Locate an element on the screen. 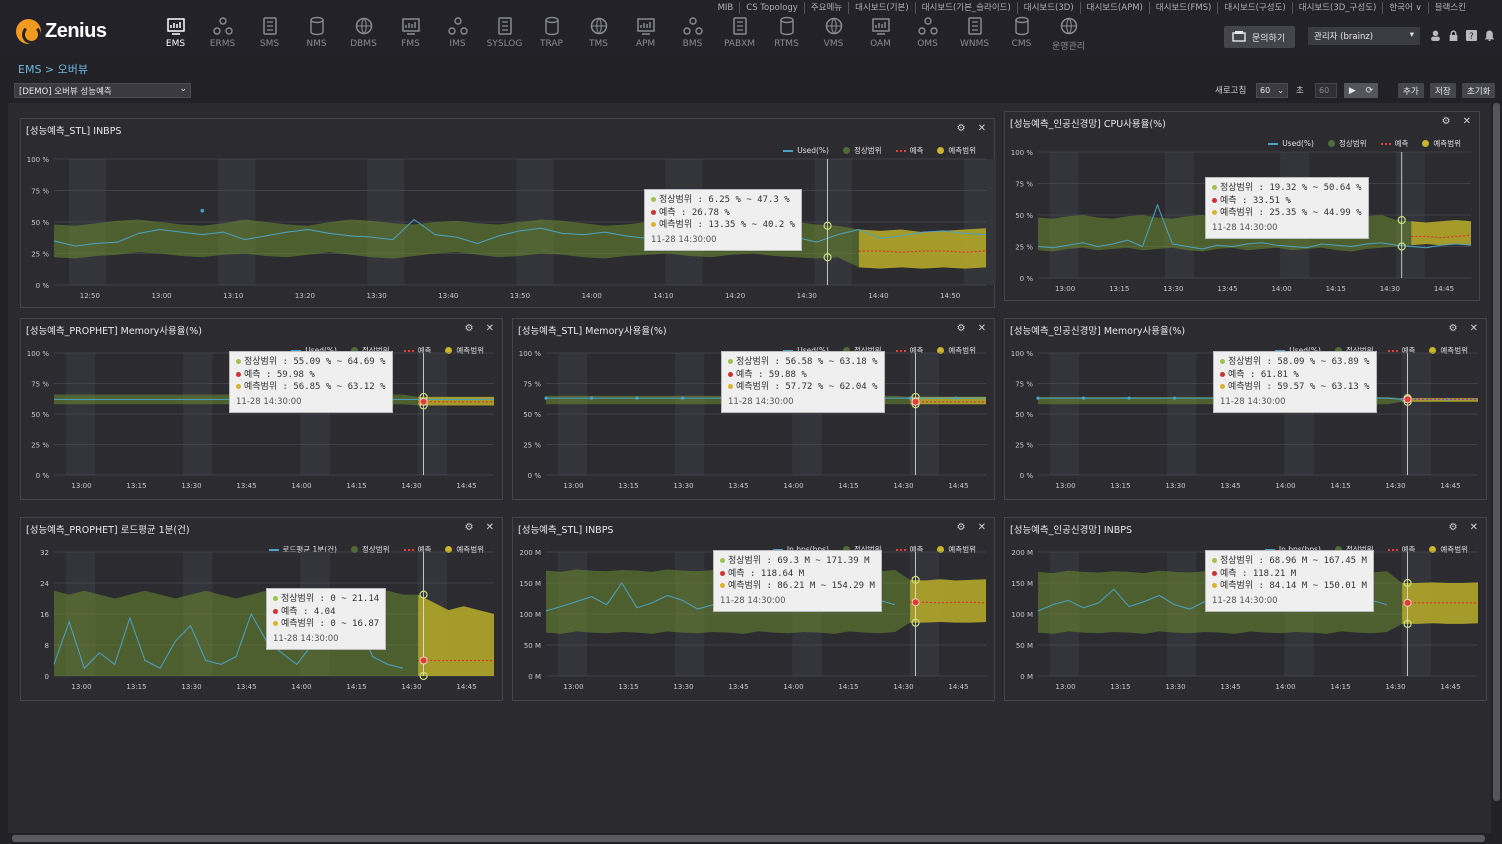 The image size is (1502, 844). top-link: 대시보드(3D_구성도) is located at coordinates (1337, 8).